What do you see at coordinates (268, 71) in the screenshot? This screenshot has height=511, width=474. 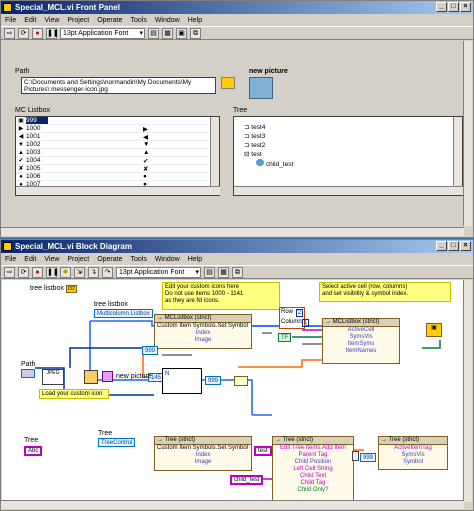 I see `new-picture-label: new picture` at bounding box center [268, 71].